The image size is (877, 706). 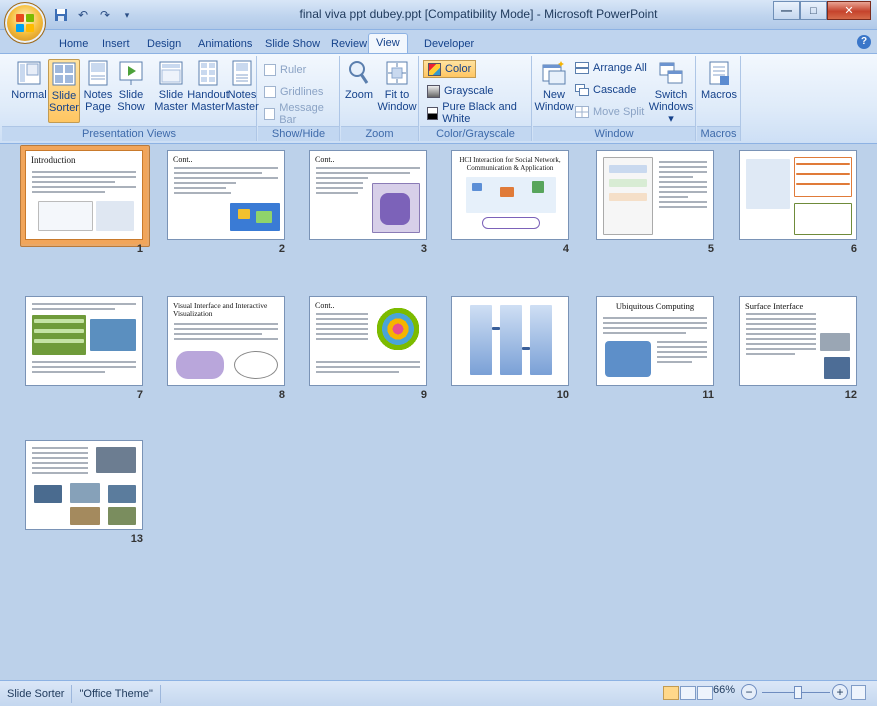 I want to click on zoom-level: 66%, so click(x=724, y=690).